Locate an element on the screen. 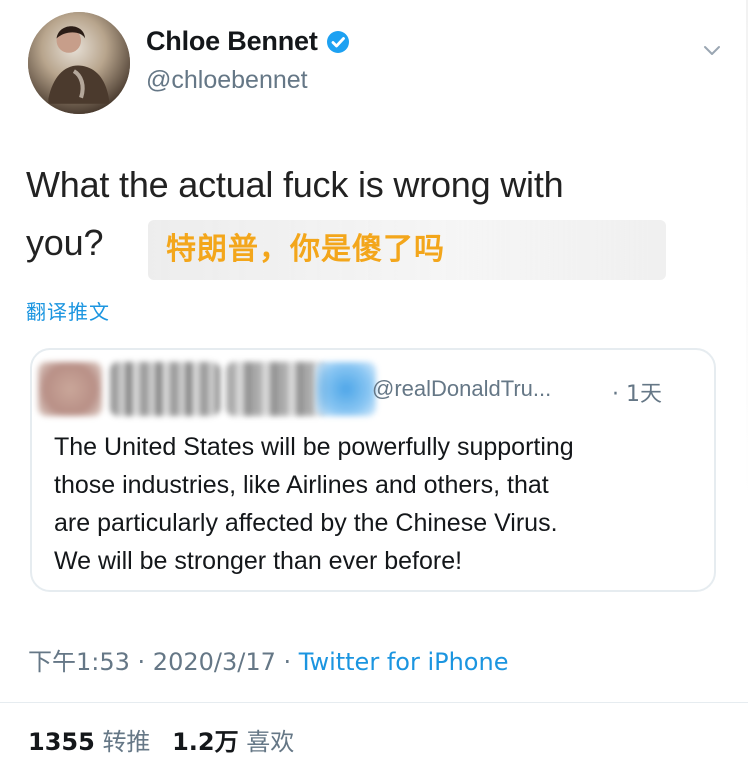 The width and height of the screenshot is (748, 772). divider is located at coordinates (374, 702).